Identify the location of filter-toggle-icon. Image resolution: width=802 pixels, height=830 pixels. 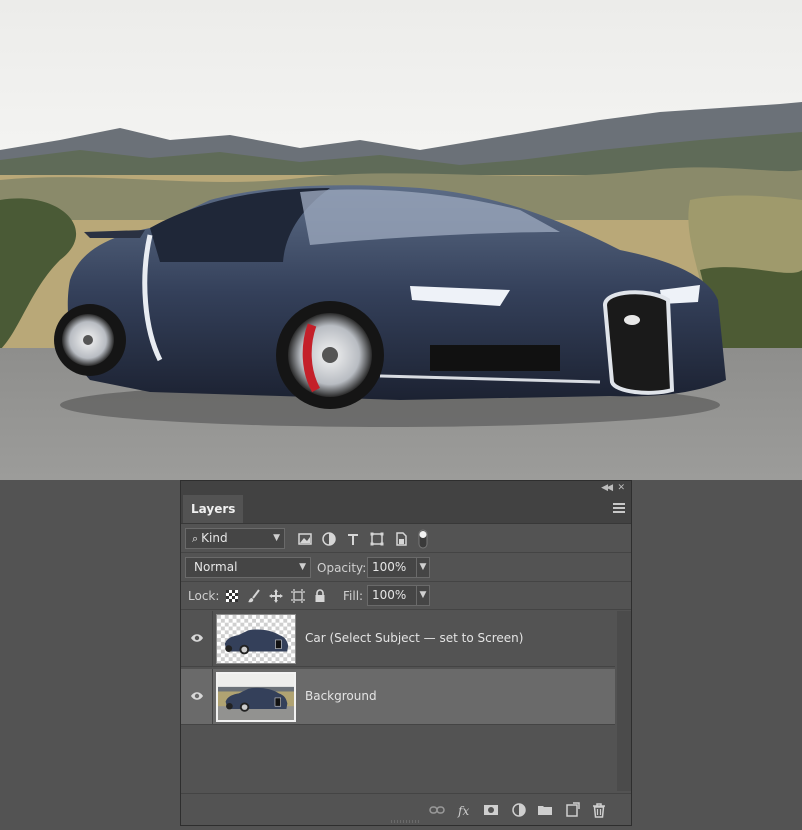
(423, 539).